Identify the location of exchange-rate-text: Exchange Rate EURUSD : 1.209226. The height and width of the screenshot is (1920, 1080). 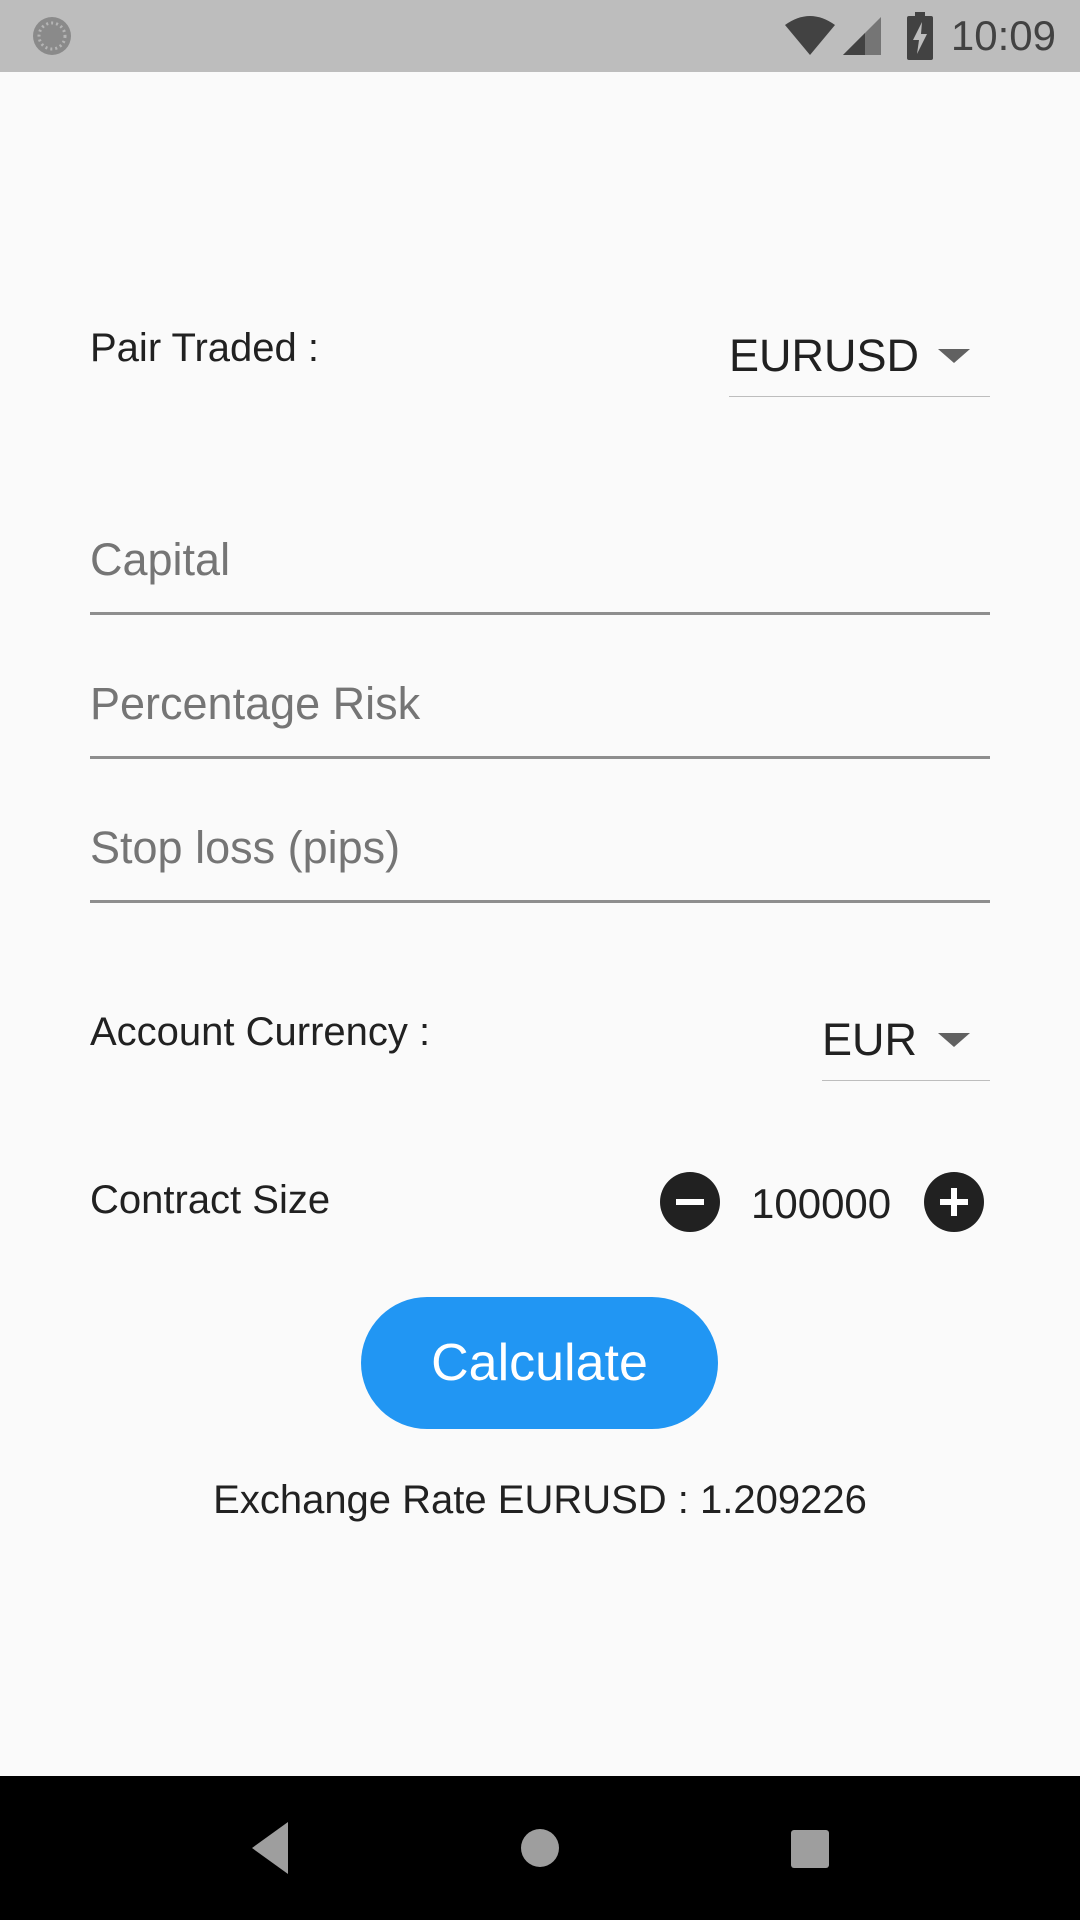
(540, 1500).